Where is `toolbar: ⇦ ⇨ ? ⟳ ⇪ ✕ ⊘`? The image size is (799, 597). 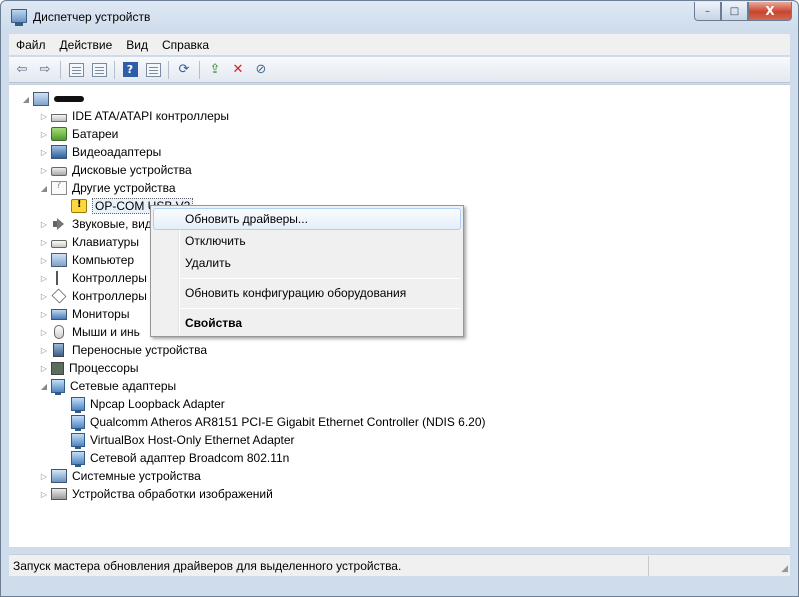
toolbar: ⇦ ⇨ ? ⟳ ⇪ ✕ ⊘ is located at coordinates (399, 70).